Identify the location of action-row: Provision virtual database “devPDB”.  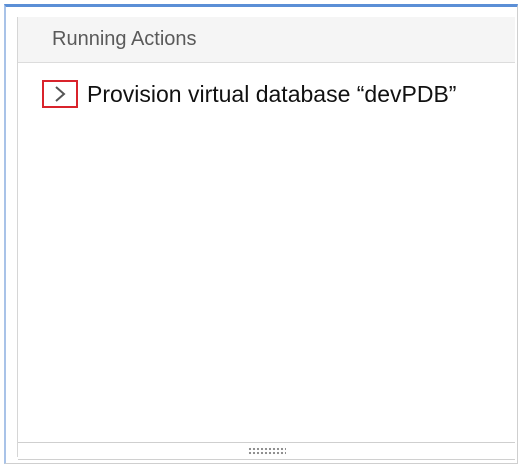
(266, 94).